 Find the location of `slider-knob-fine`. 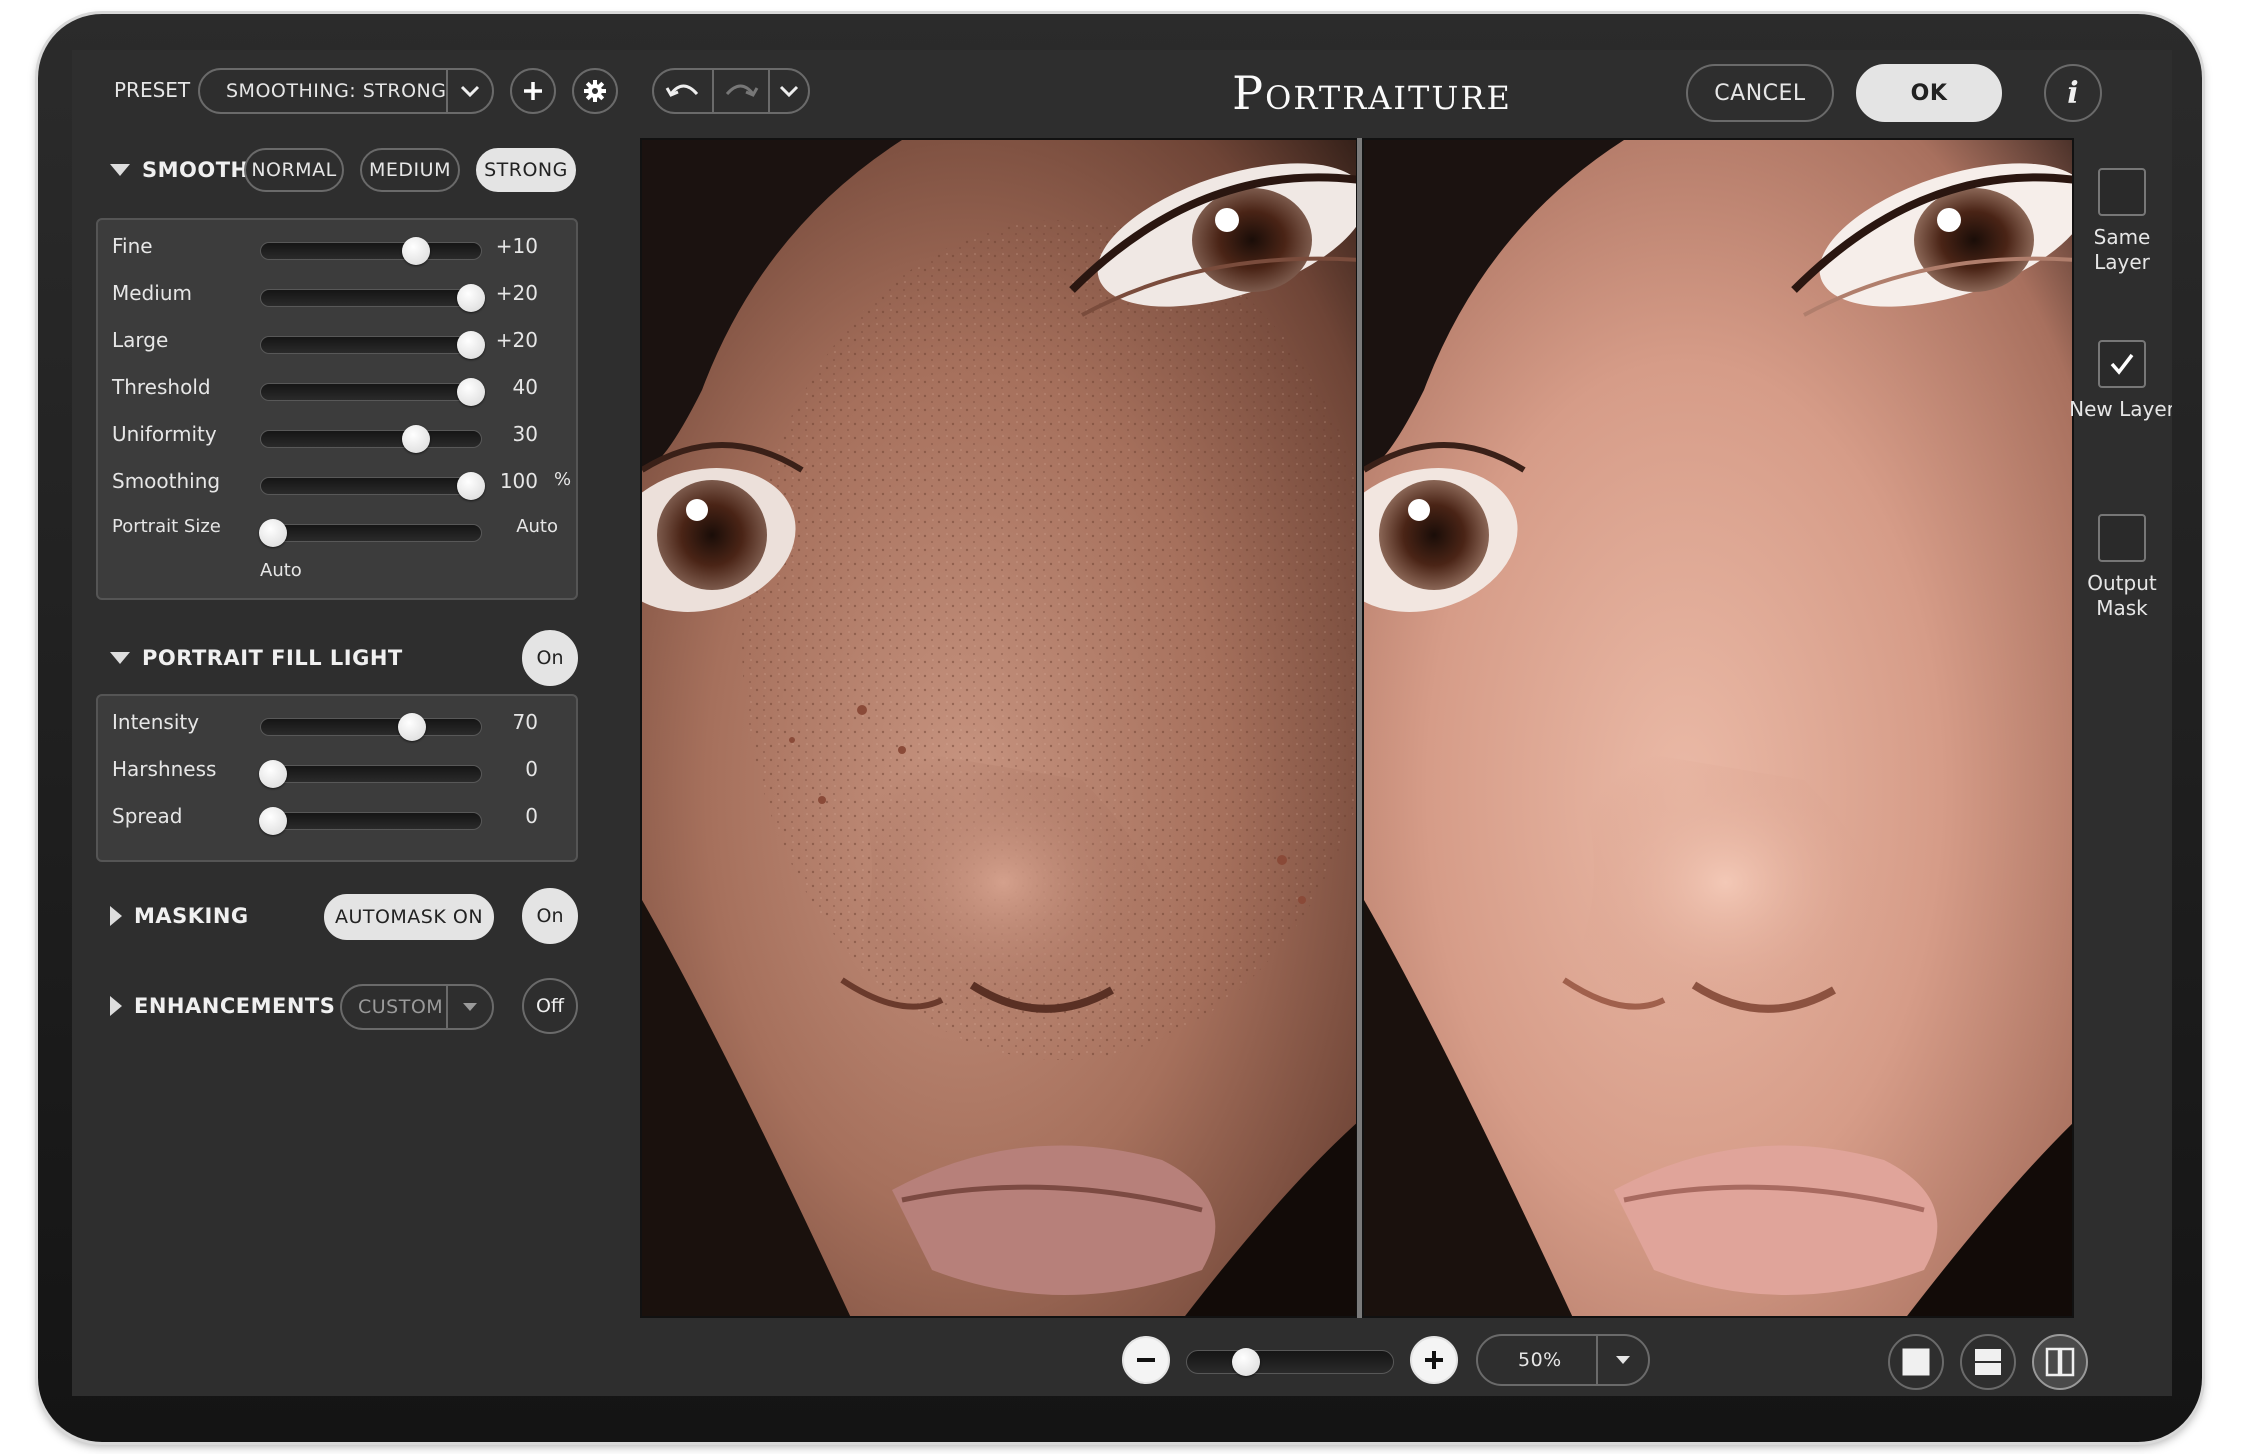

slider-knob-fine is located at coordinates (415, 251).